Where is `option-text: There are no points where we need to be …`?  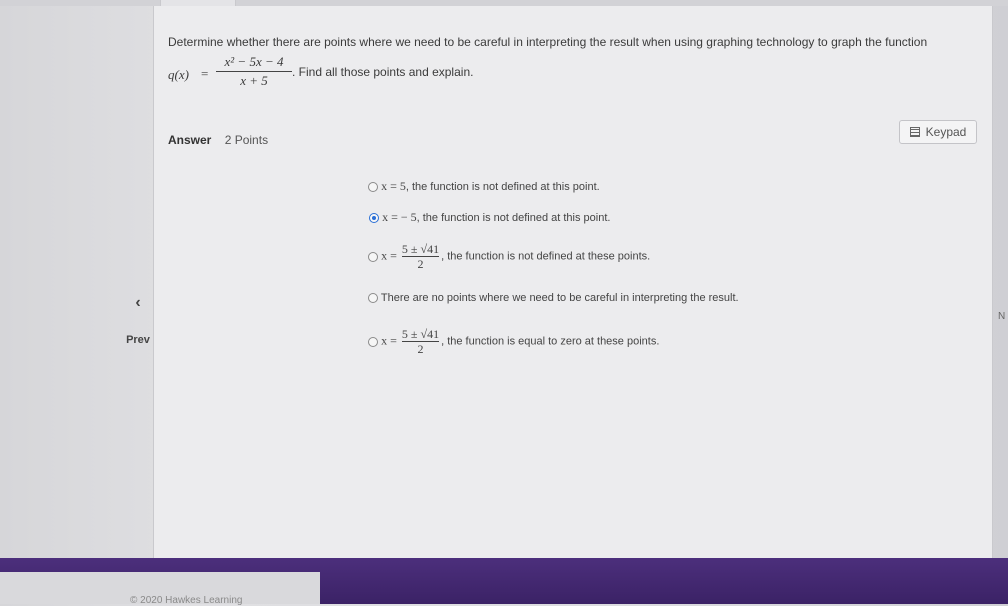
option-text: There are no points where we need to be … is located at coordinates (559, 298).